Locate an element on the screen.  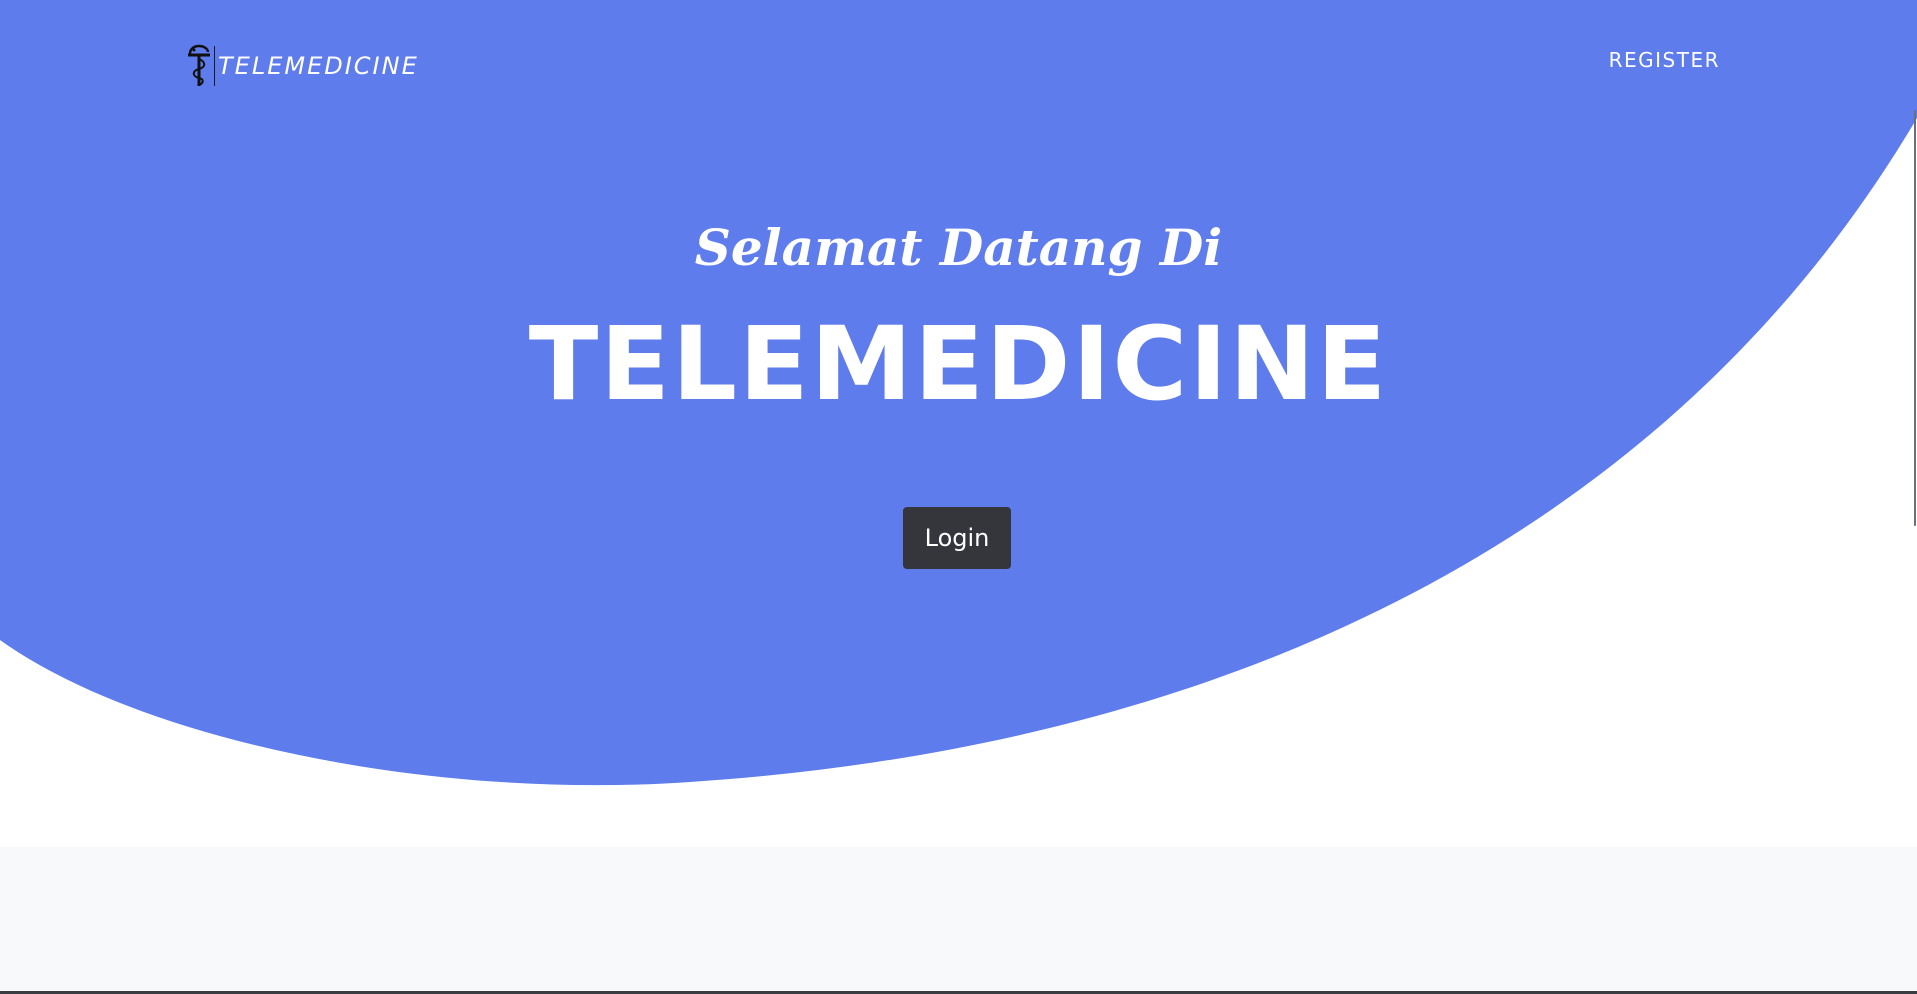
hero-title: TELEMEDICINE is located at coordinates (958, 364).